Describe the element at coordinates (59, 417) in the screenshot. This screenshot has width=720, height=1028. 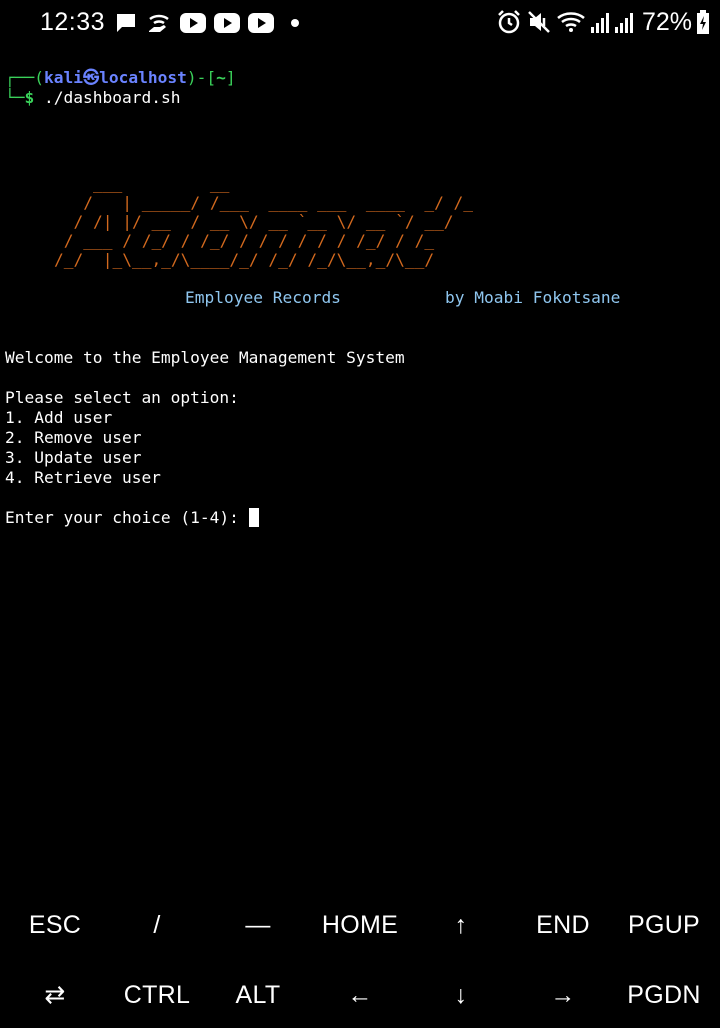
I see `menu-option: 1. Add user` at that location.